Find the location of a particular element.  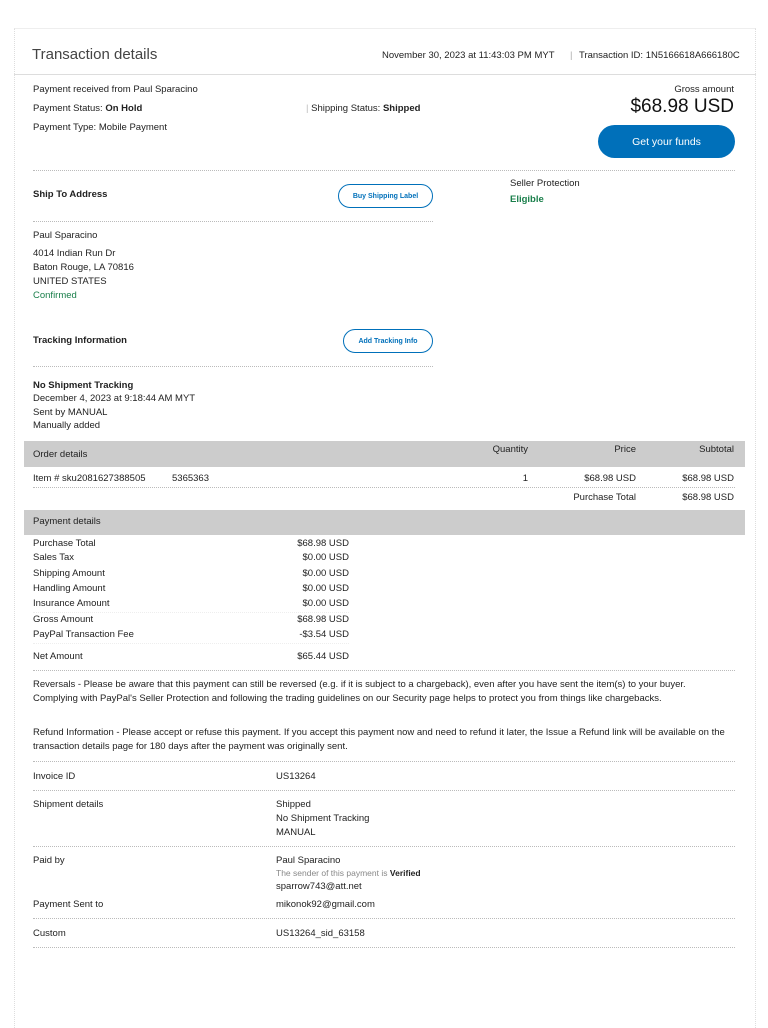

add-tracking-info-button: Add Tracking Info is located at coordinates (388, 341).